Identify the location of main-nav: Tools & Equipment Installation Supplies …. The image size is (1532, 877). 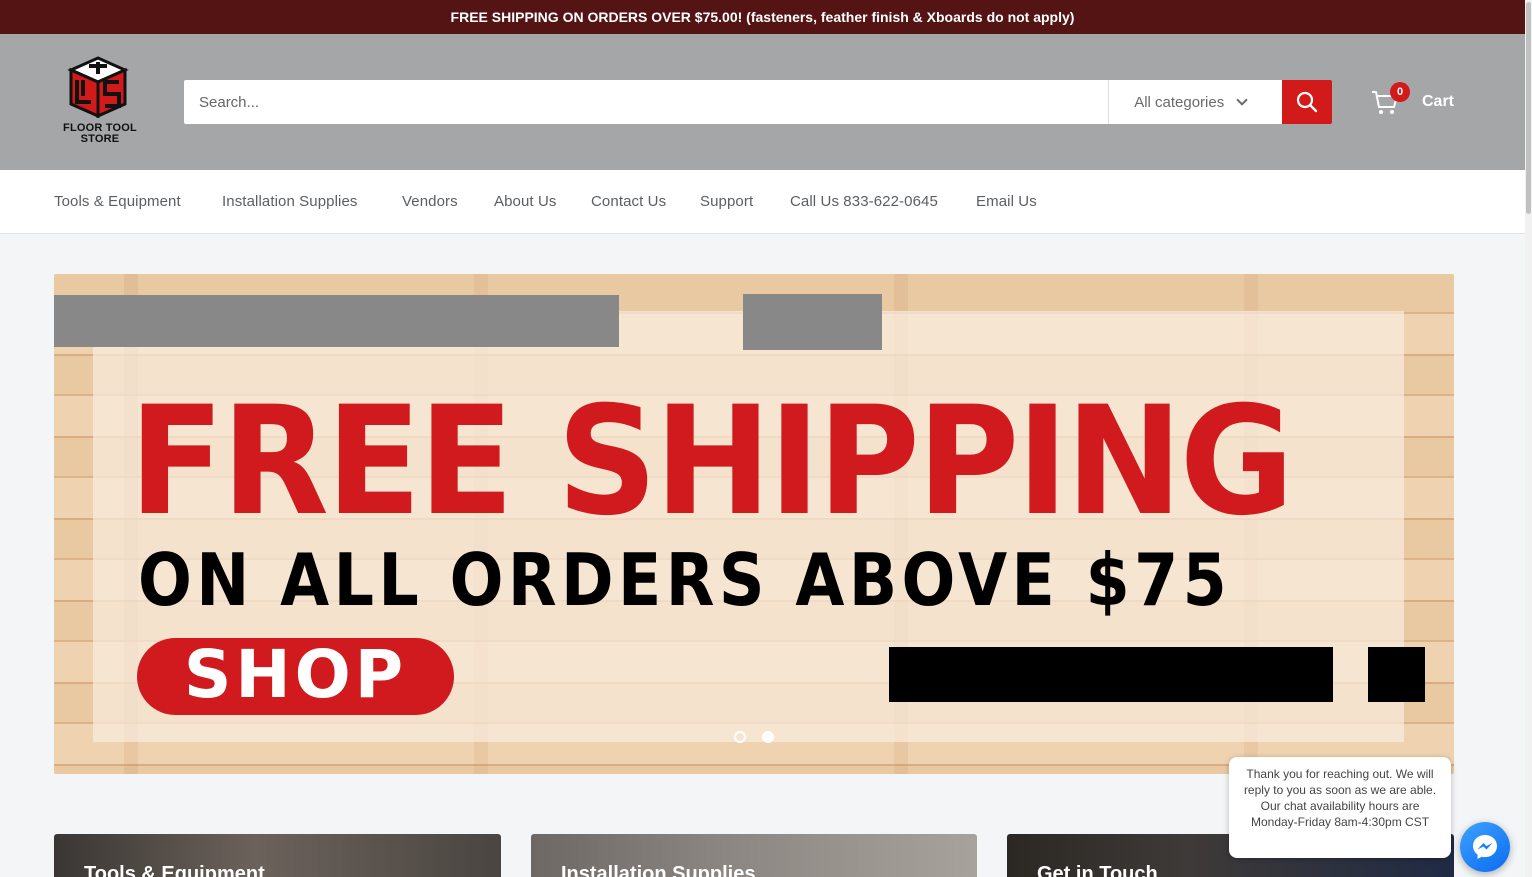
(762, 202).